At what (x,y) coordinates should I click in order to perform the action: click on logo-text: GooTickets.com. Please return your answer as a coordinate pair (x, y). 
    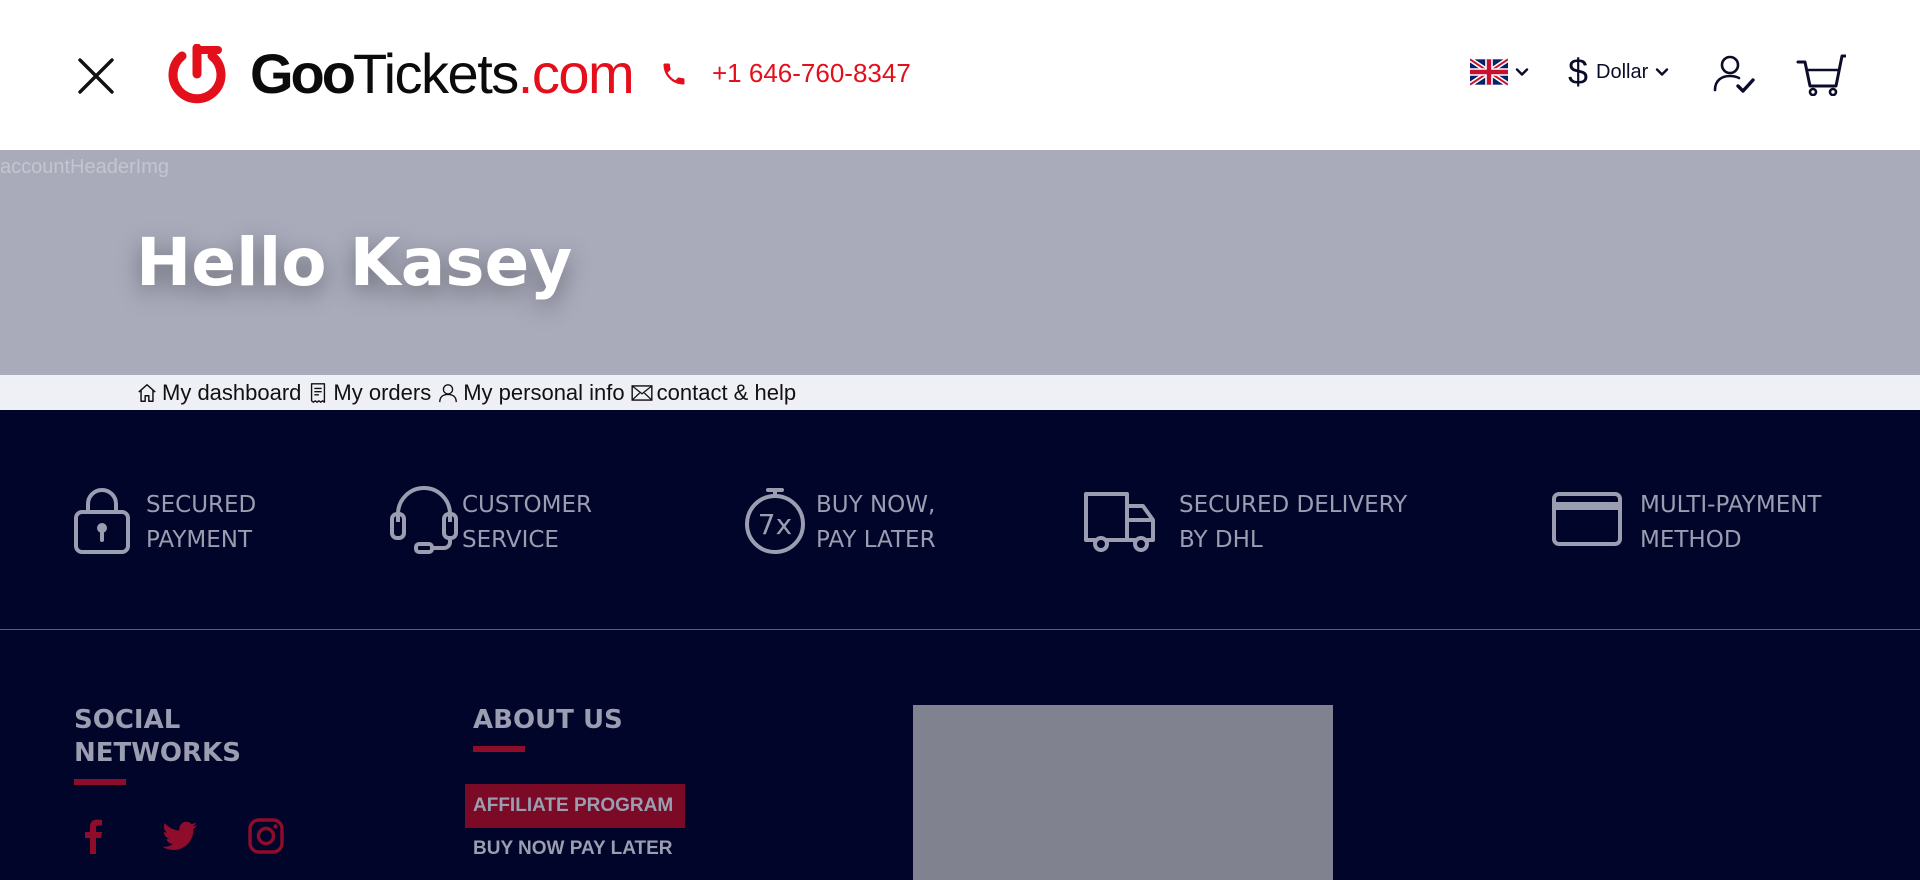
    Looking at the image, I should click on (442, 73).